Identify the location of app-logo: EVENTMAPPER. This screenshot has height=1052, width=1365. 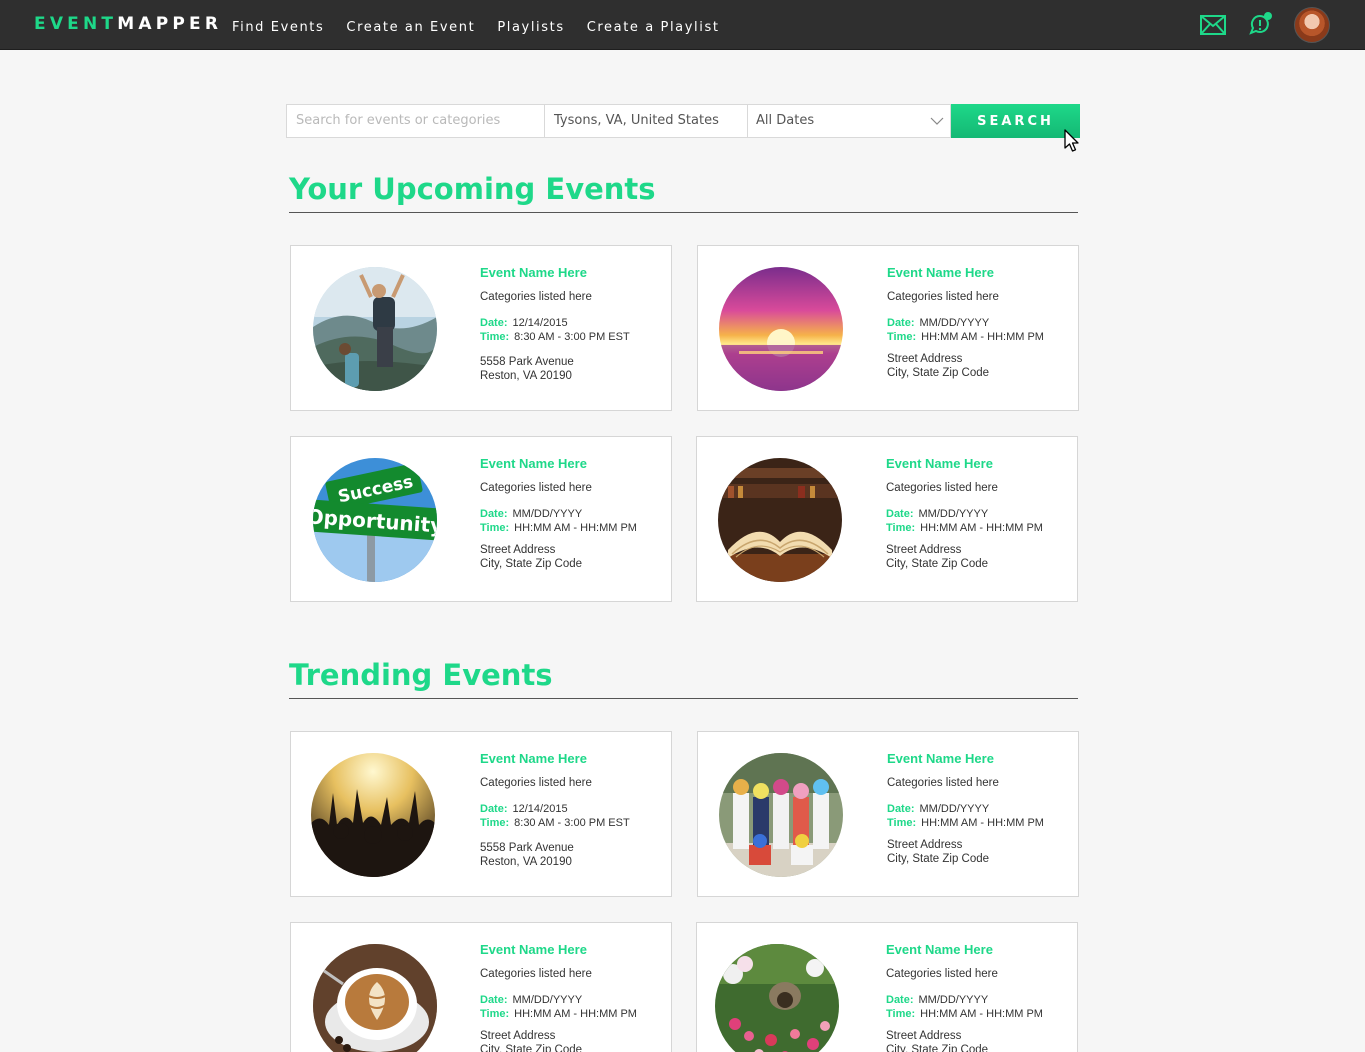
(128, 24).